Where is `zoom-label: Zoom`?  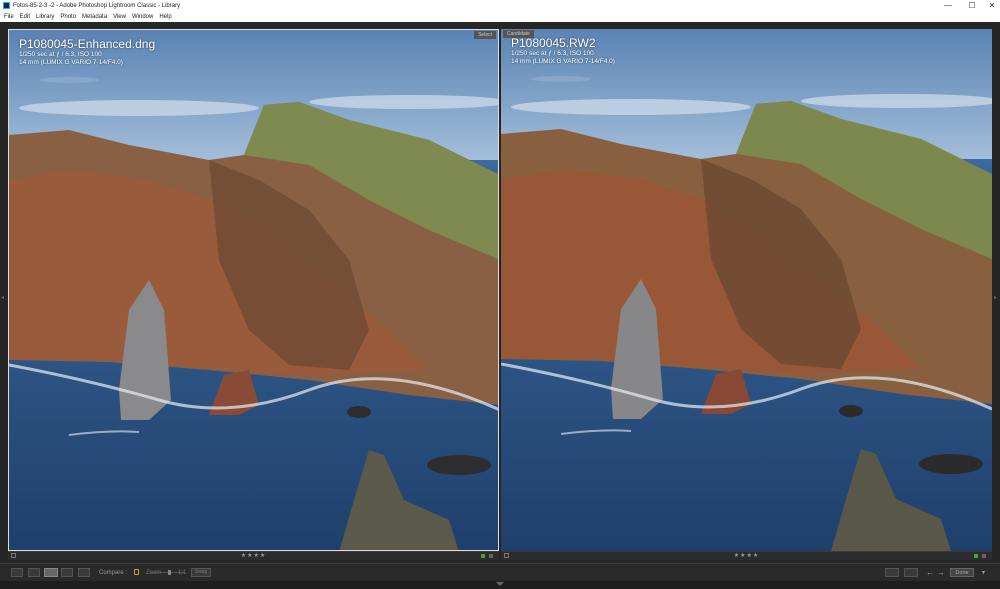 zoom-label: Zoom is located at coordinates (154, 573).